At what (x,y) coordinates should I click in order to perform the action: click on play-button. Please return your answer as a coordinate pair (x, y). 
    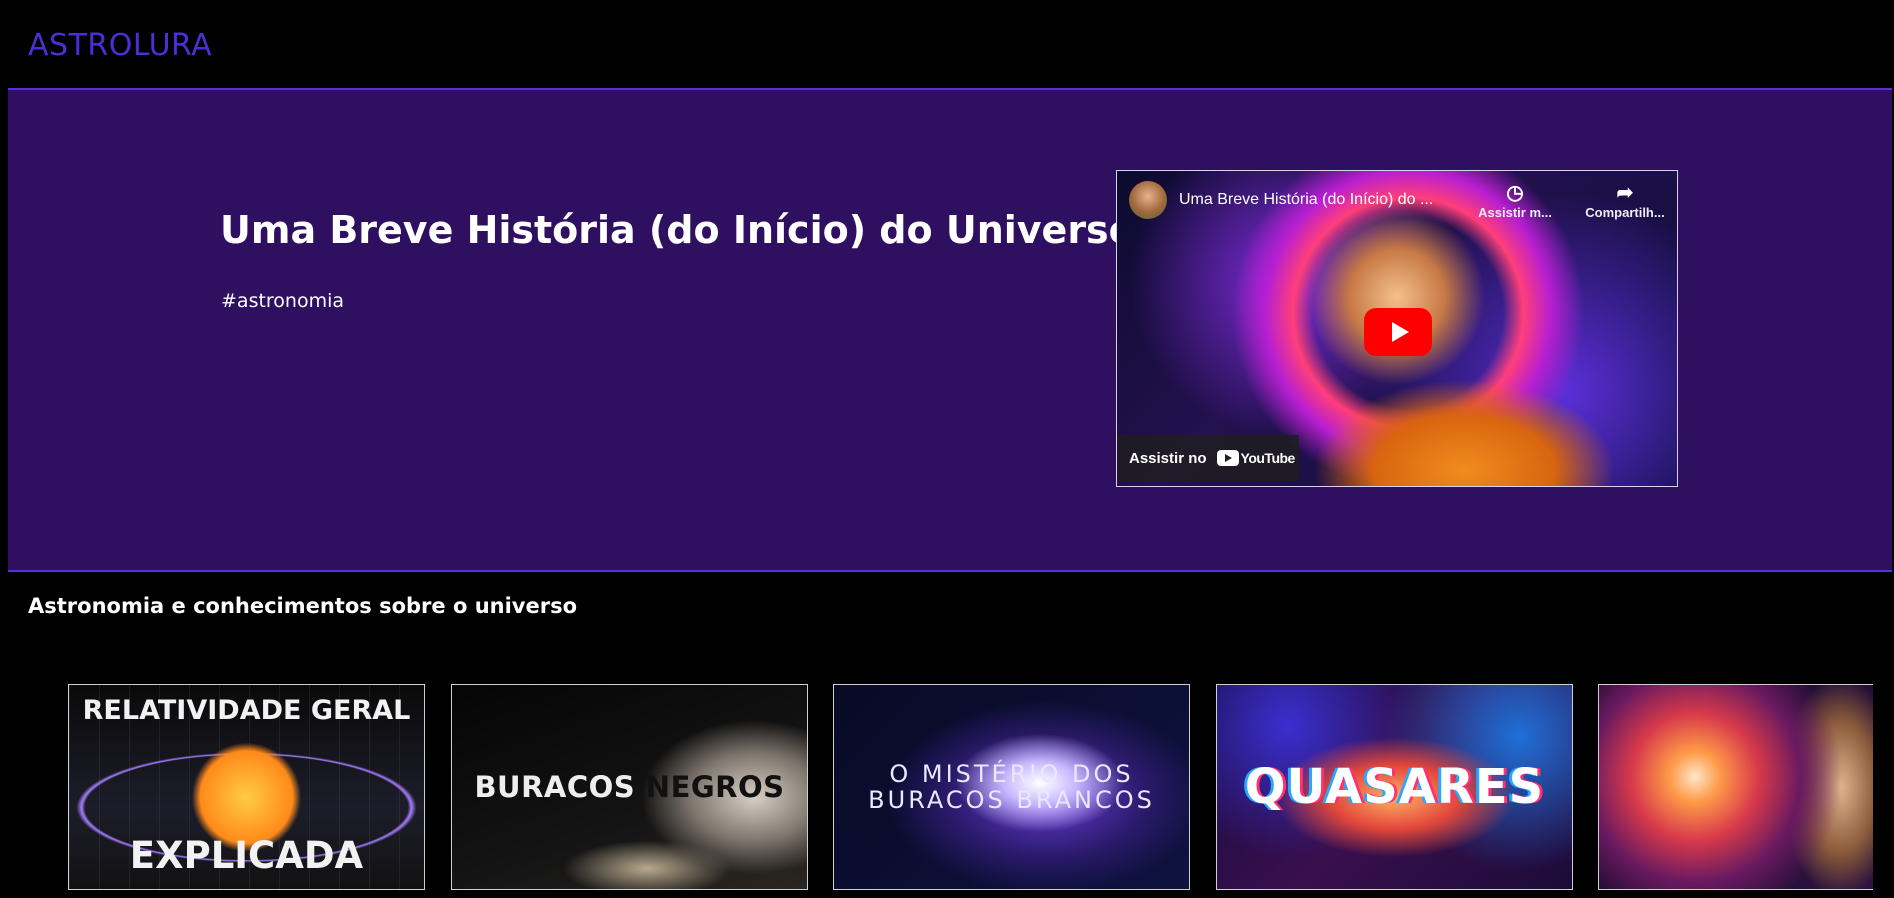
    Looking at the image, I should click on (1398, 332).